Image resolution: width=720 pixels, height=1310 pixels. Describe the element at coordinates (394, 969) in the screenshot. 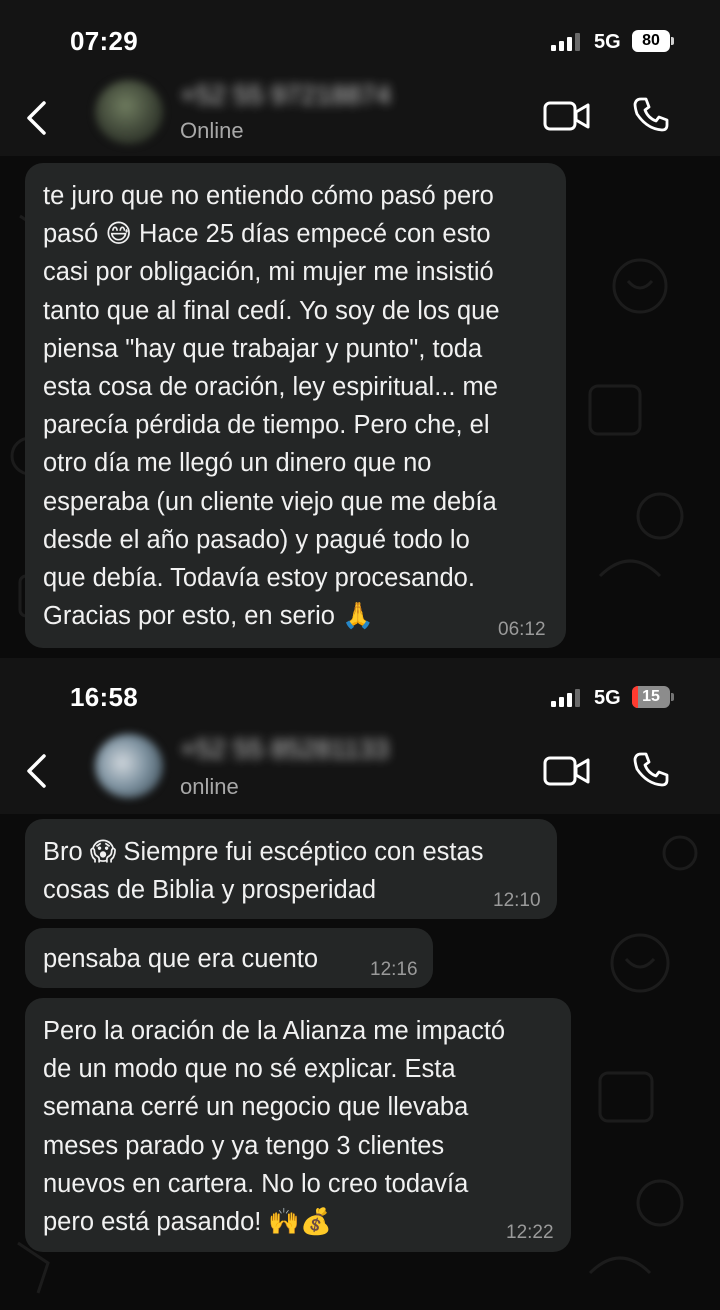

I see `message-time: 12:16` at that location.